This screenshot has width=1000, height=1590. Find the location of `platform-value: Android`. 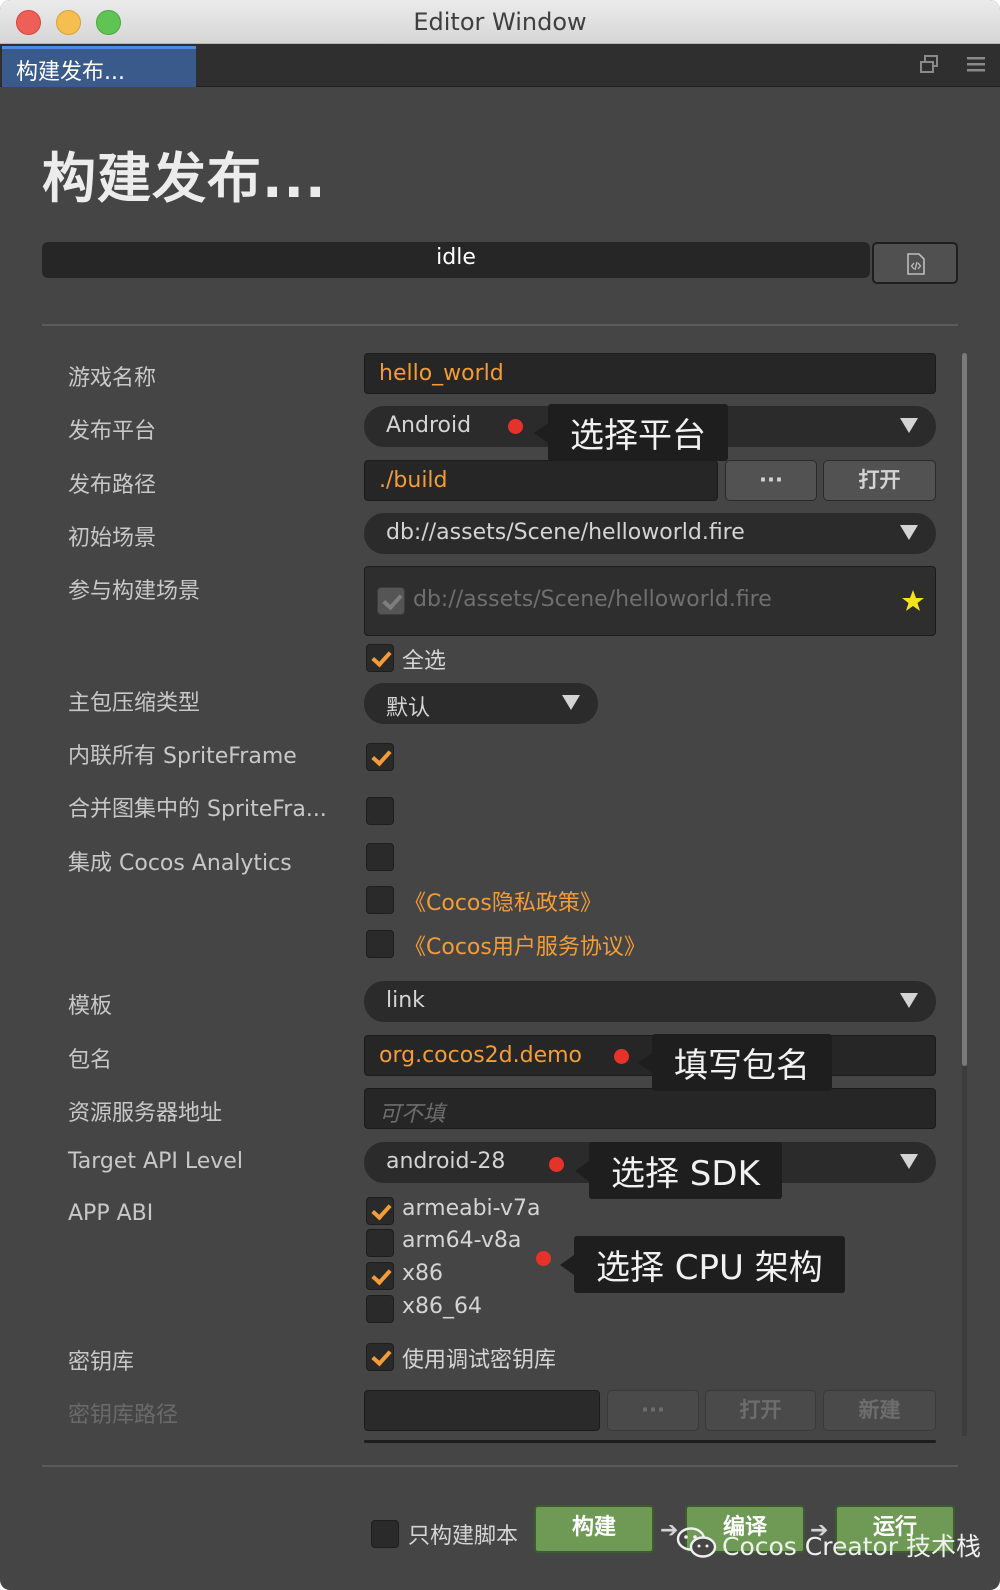

platform-value: Android is located at coordinates (429, 425).